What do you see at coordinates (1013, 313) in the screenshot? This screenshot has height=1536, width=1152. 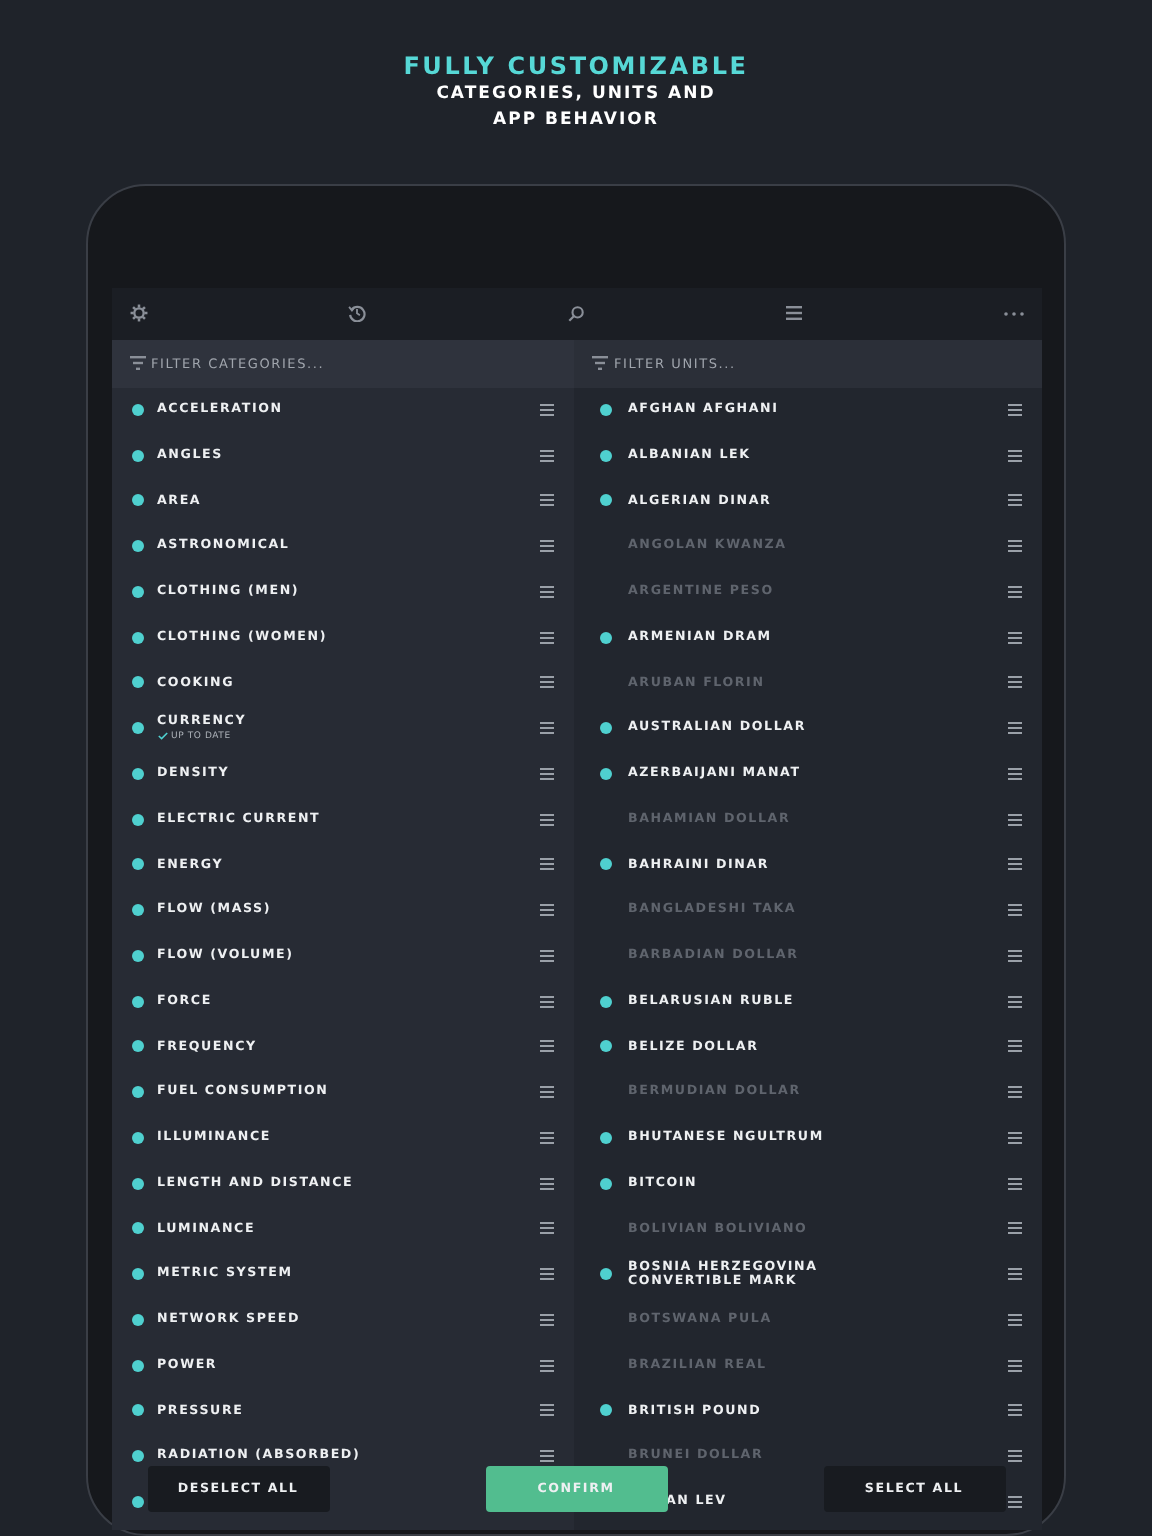 I see `more-icon` at bounding box center [1013, 313].